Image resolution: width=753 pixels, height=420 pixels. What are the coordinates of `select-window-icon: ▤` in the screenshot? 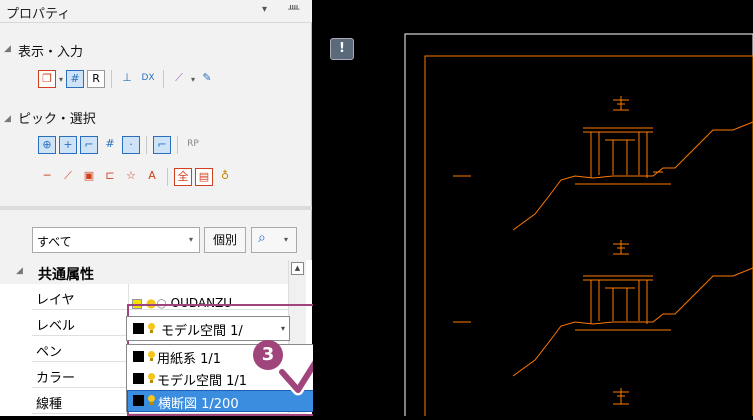 It's located at (204, 177).